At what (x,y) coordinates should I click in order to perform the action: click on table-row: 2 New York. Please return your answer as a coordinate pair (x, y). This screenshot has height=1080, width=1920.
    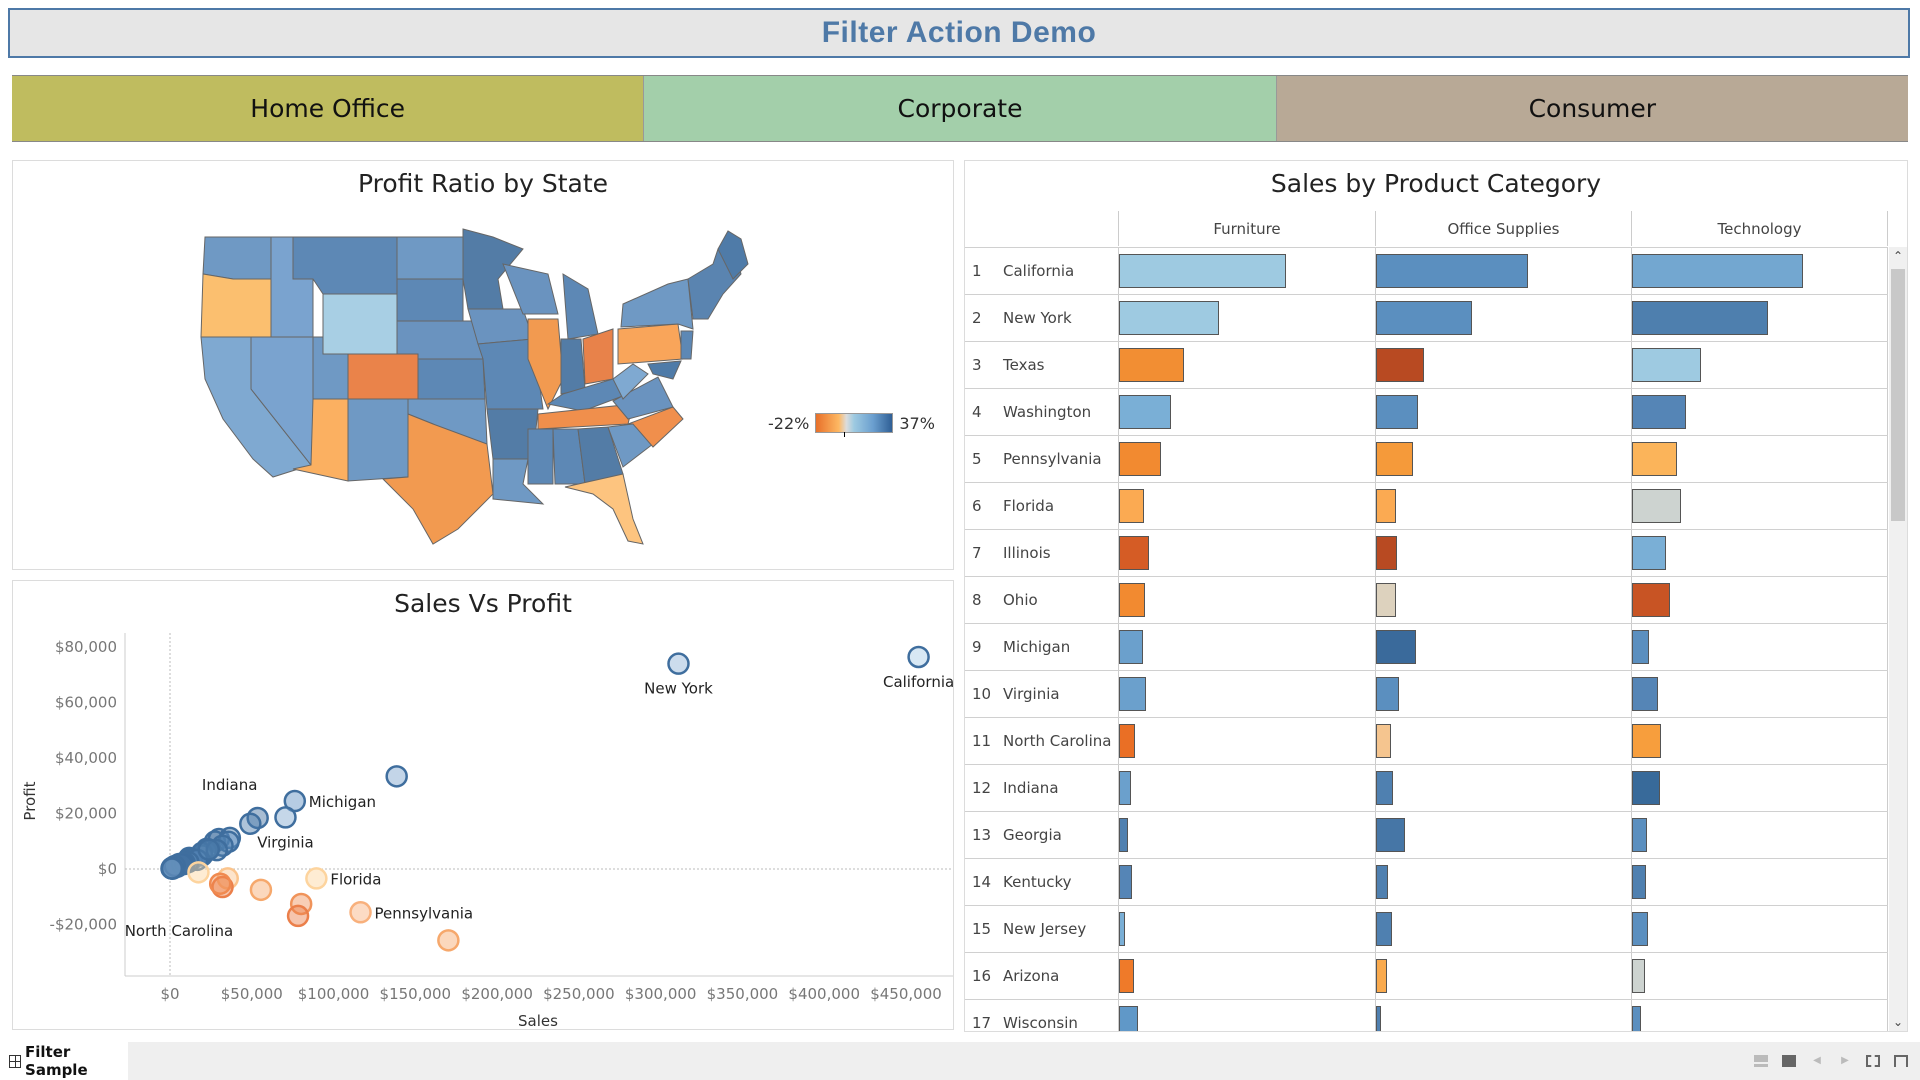
    Looking at the image, I should click on (1426, 317).